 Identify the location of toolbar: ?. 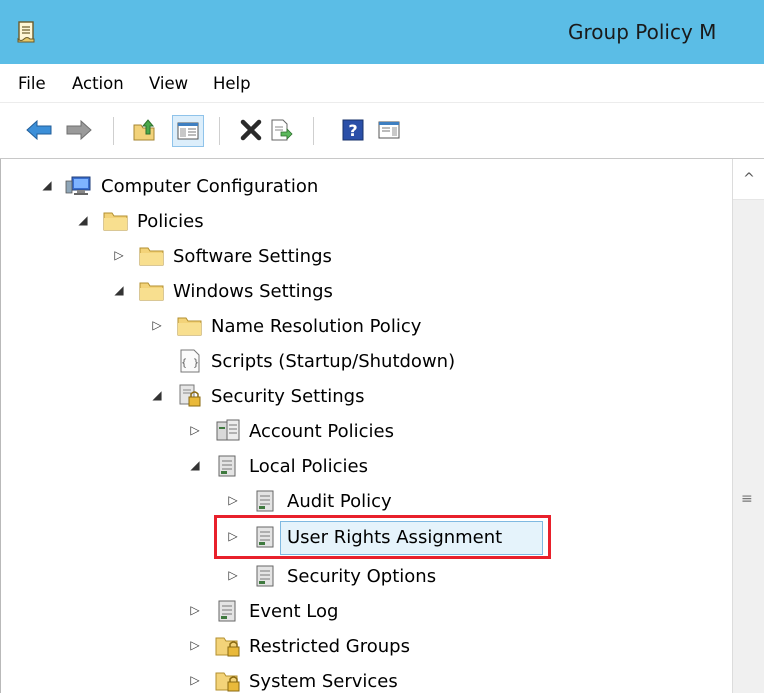
(382, 131).